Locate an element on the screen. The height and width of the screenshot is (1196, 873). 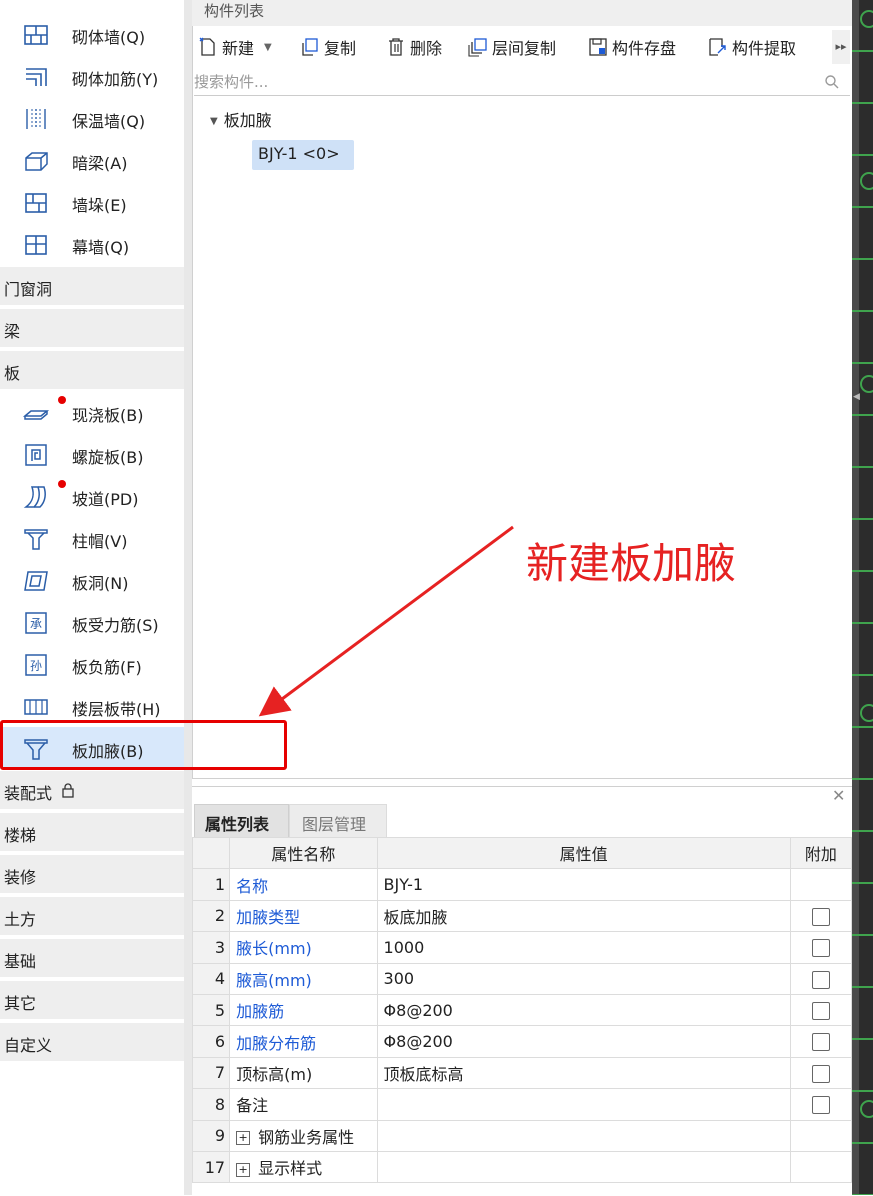
annotation-arrow is located at coordinates (386, 621).